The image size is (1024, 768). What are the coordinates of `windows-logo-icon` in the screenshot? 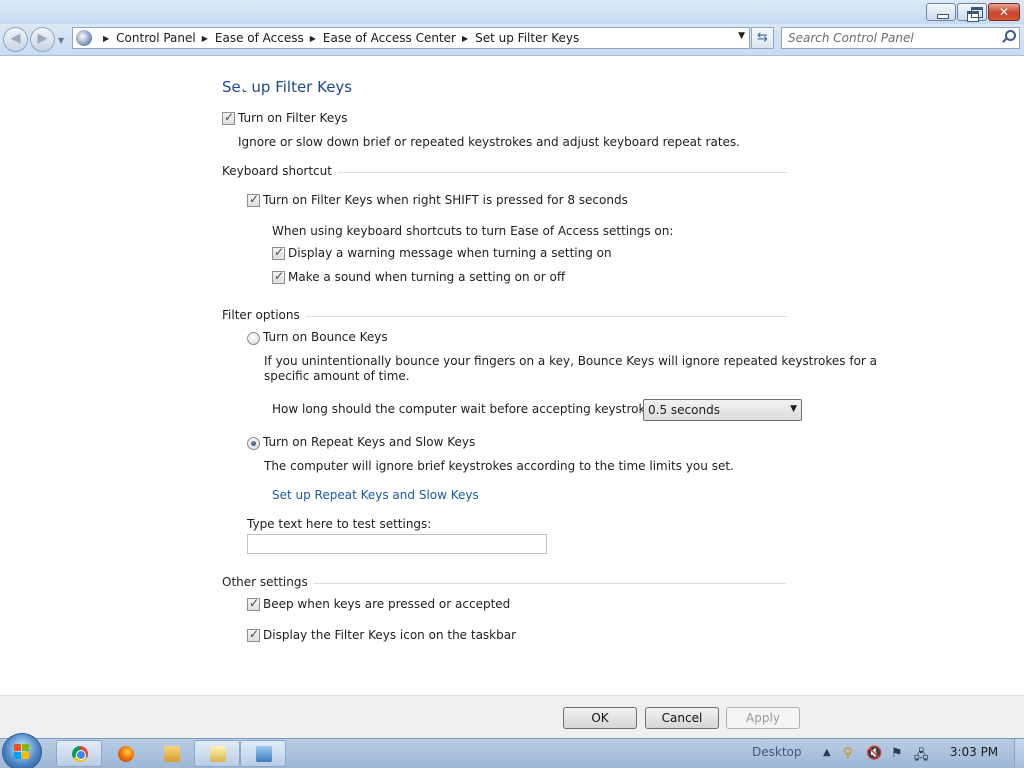 It's located at (22, 752).